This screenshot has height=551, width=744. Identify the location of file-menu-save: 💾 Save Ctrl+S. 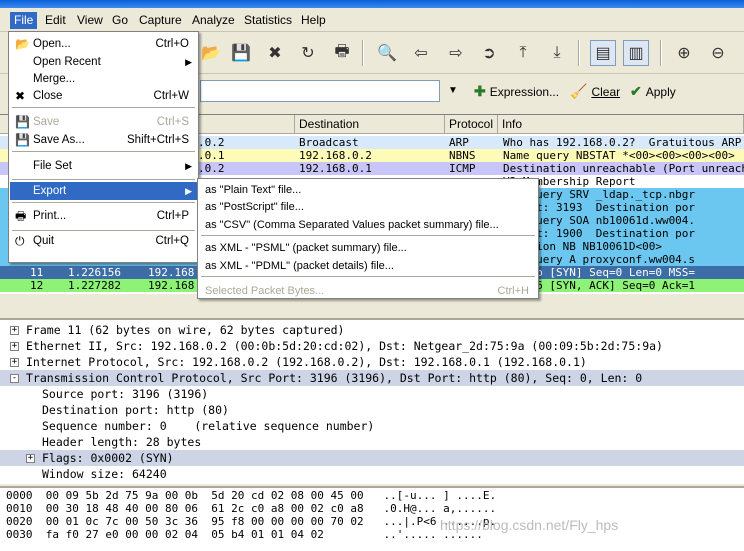
(103, 122).